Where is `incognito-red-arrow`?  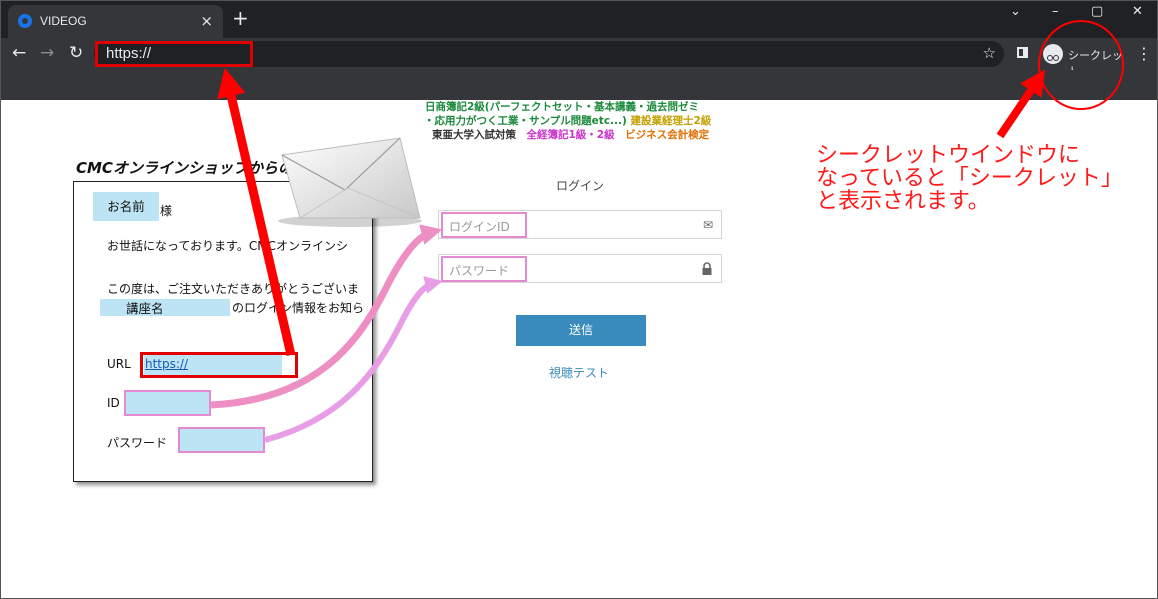 incognito-red-arrow is located at coordinates (1021, 104).